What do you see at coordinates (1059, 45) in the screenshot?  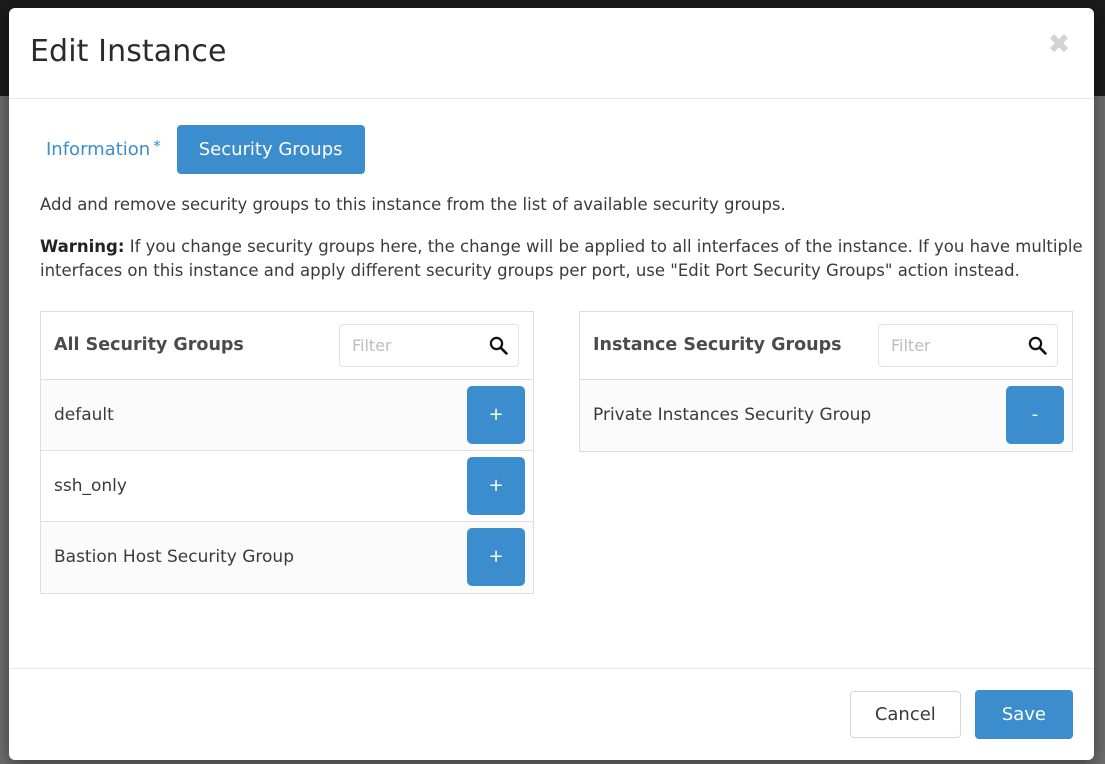 I see `close-icon: ✖` at bounding box center [1059, 45].